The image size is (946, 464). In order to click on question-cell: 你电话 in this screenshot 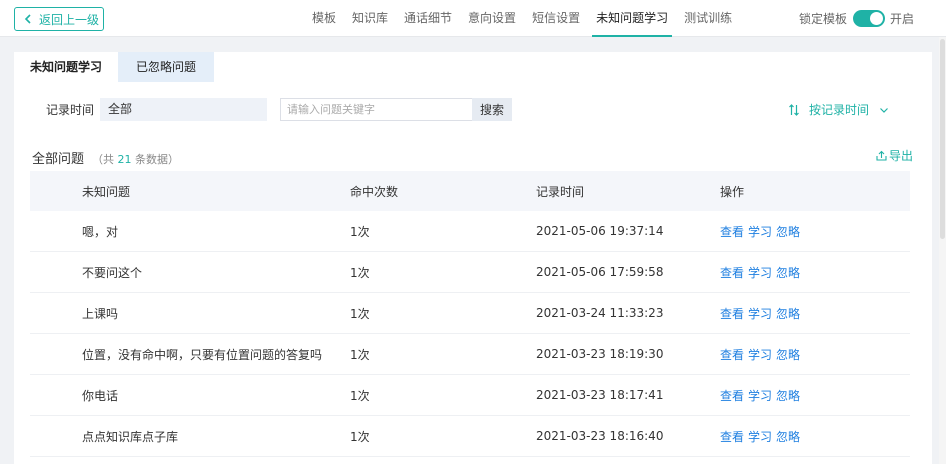, I will do `click(100, 395)`.